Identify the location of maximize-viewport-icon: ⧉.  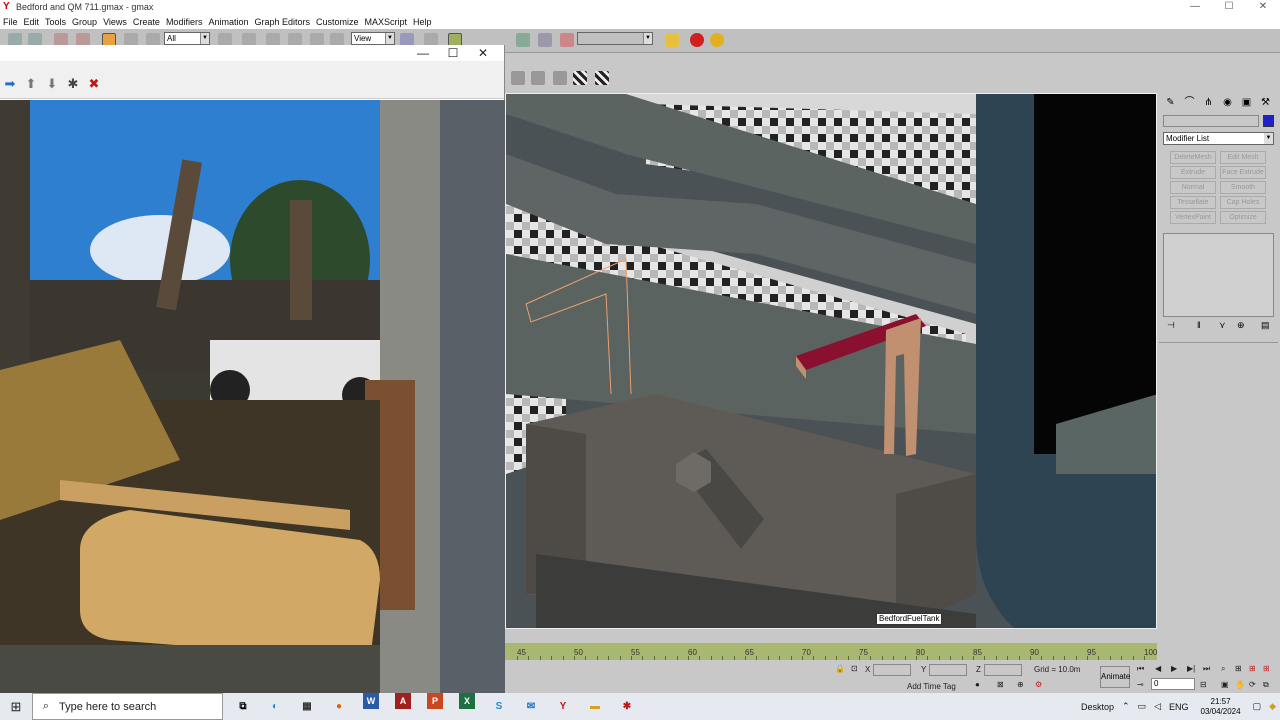
(1266, 685).